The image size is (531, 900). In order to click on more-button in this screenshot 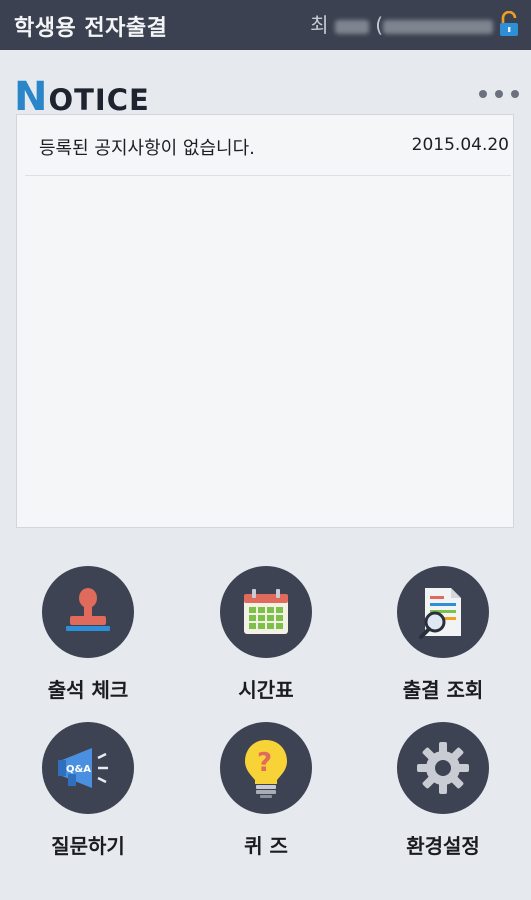, I will do `click(499, 94)`.